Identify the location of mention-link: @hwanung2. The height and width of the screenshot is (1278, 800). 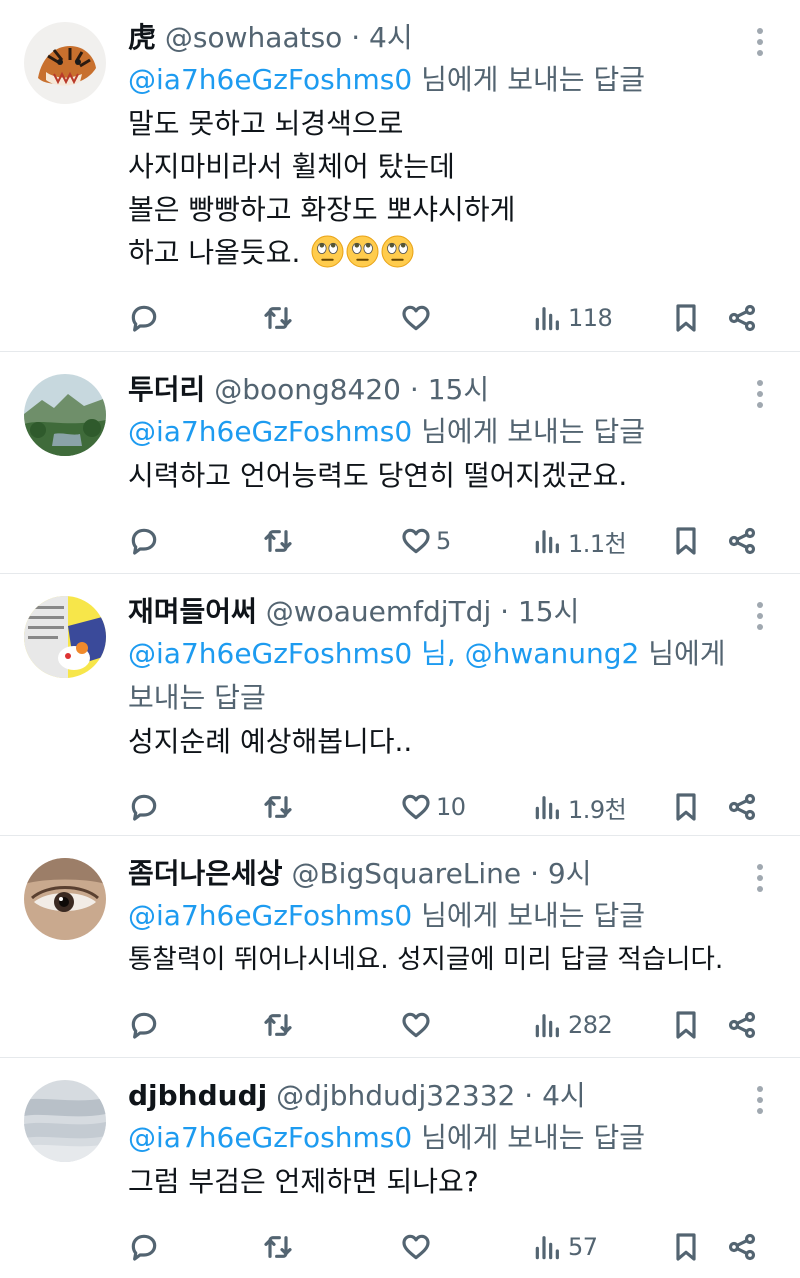
(552, 653).